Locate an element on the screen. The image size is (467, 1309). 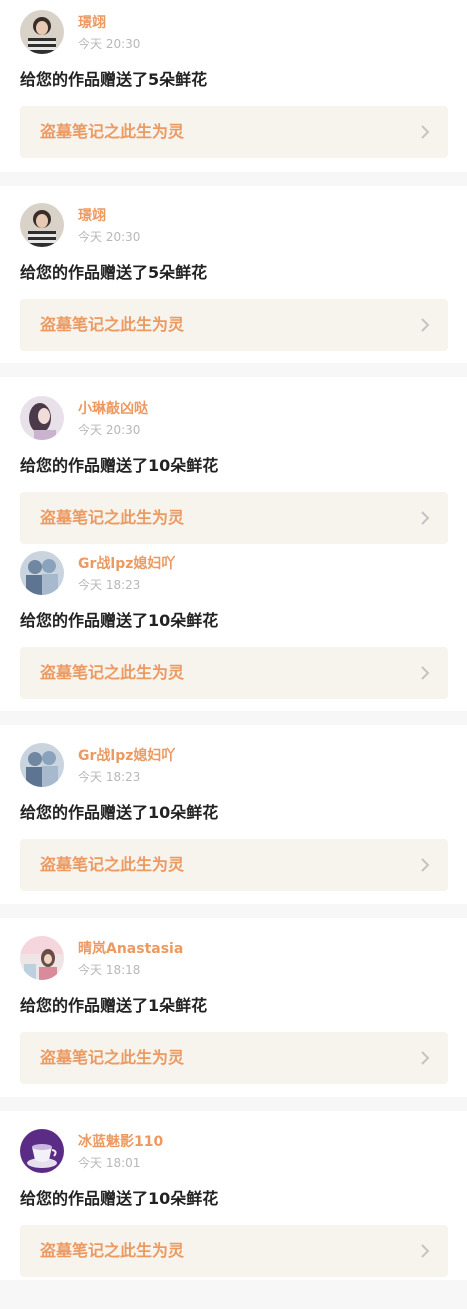
notification-item: 小琳敲凶哒 今天 20:30 给您的作品赠送了10朵鲜花 盗墓笔记之此生为灵 is located at coordinates (233, 486).